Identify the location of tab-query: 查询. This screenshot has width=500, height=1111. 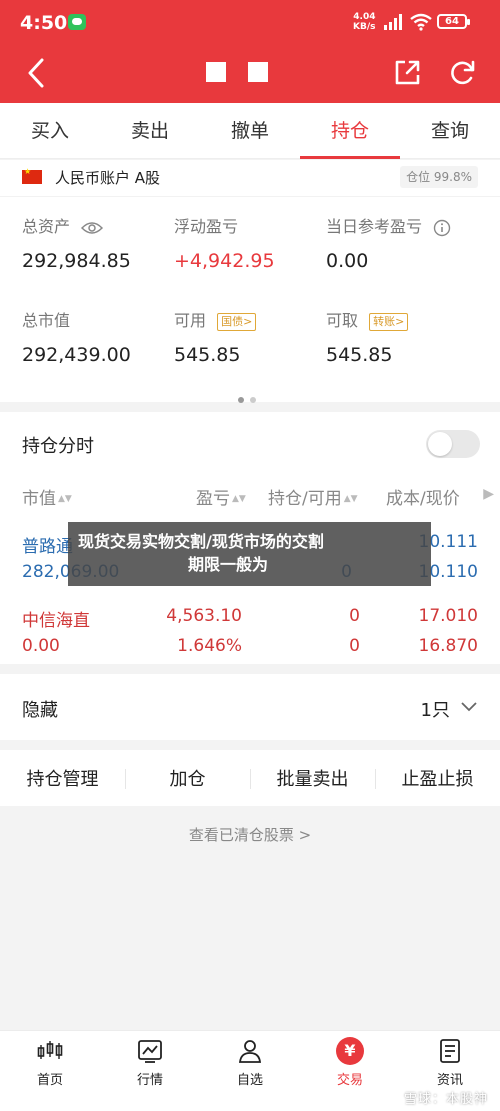
(450, 130).